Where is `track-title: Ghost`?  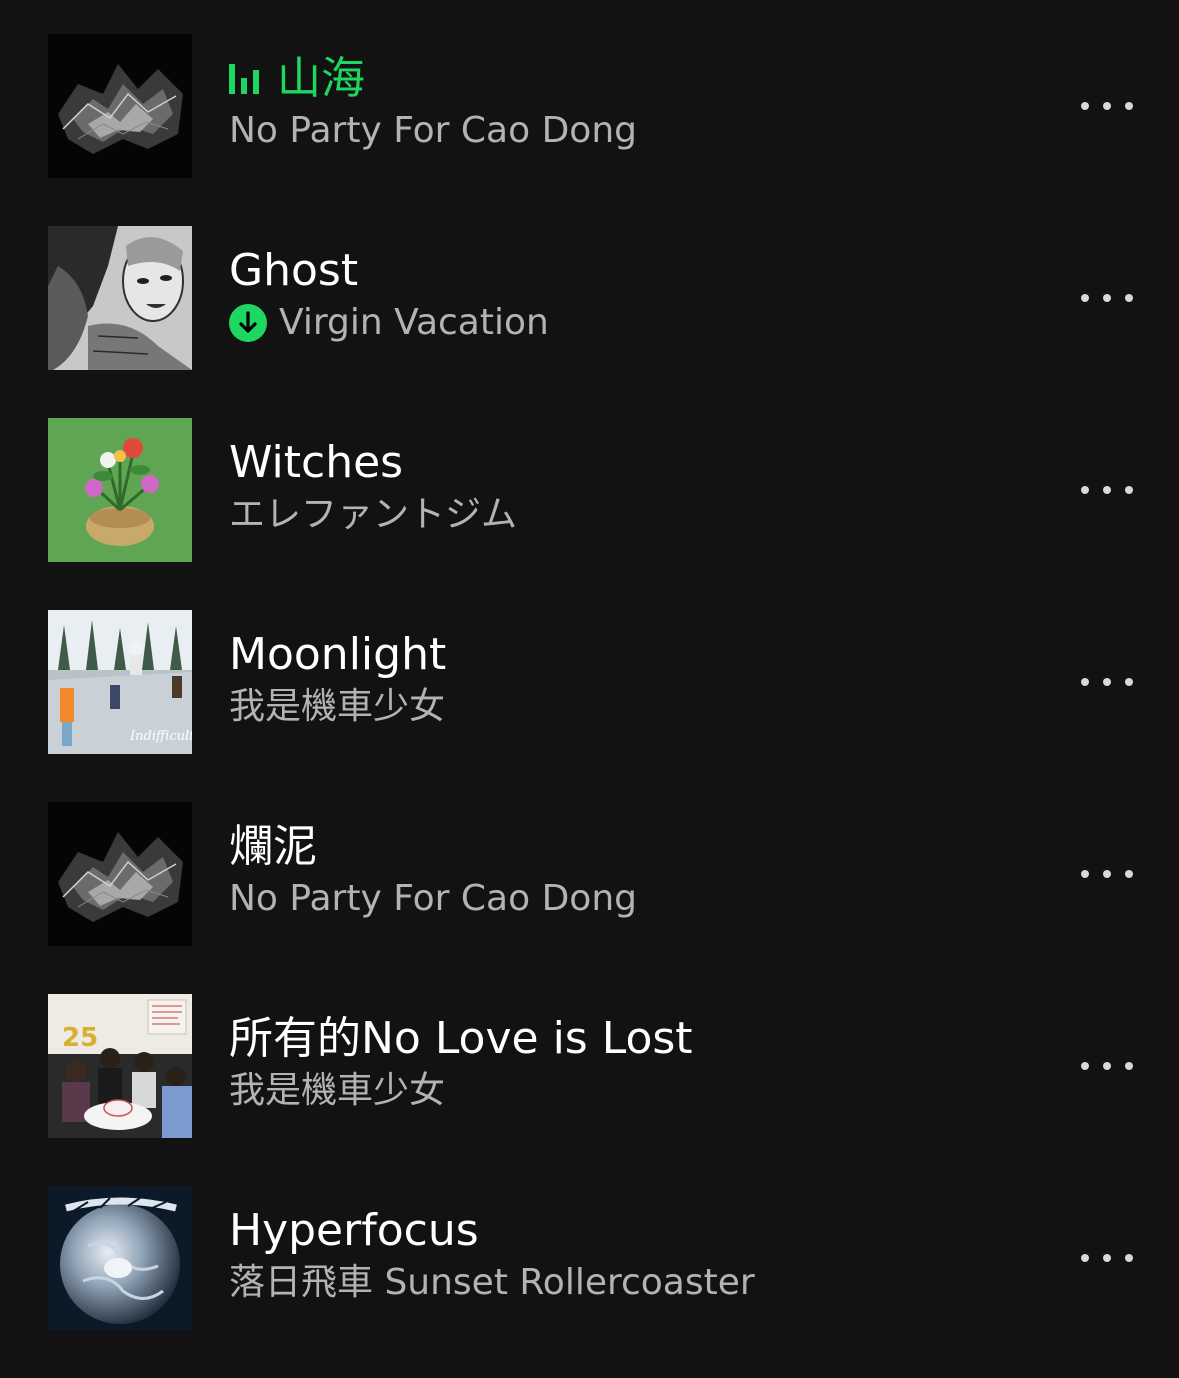
track-title: Ghost is located at coordinates (294, 270).